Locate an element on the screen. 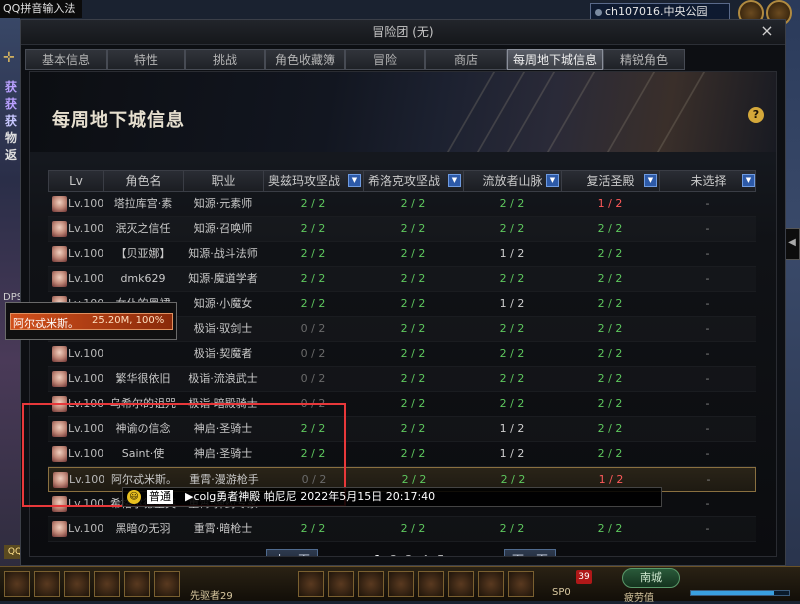  next-page-button: 下一页 is located at coordinates (530, 552).